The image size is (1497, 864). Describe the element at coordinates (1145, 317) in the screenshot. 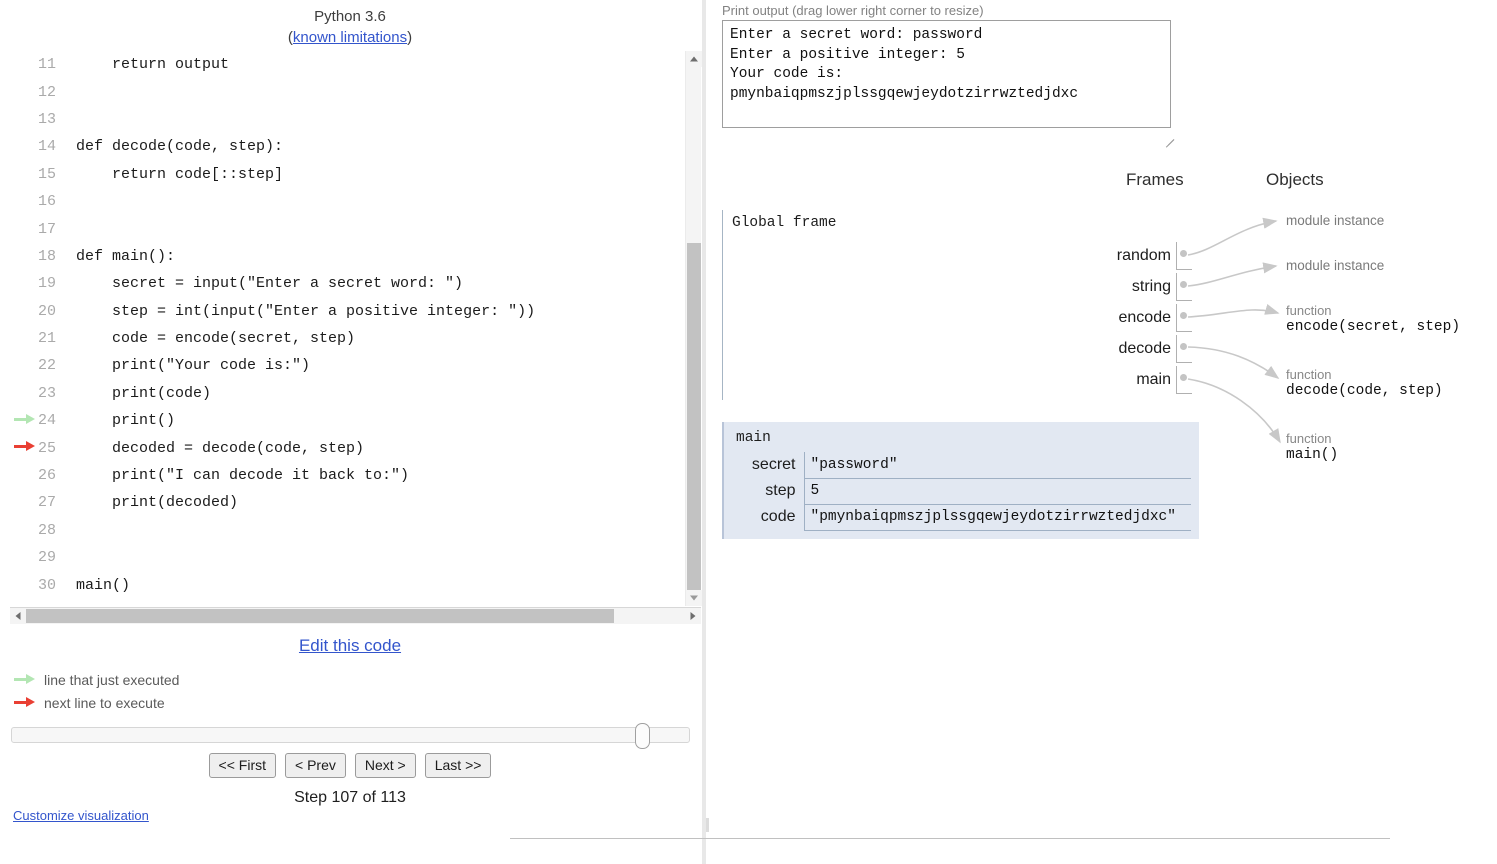

I see `global-variable-name: encode` at that location.